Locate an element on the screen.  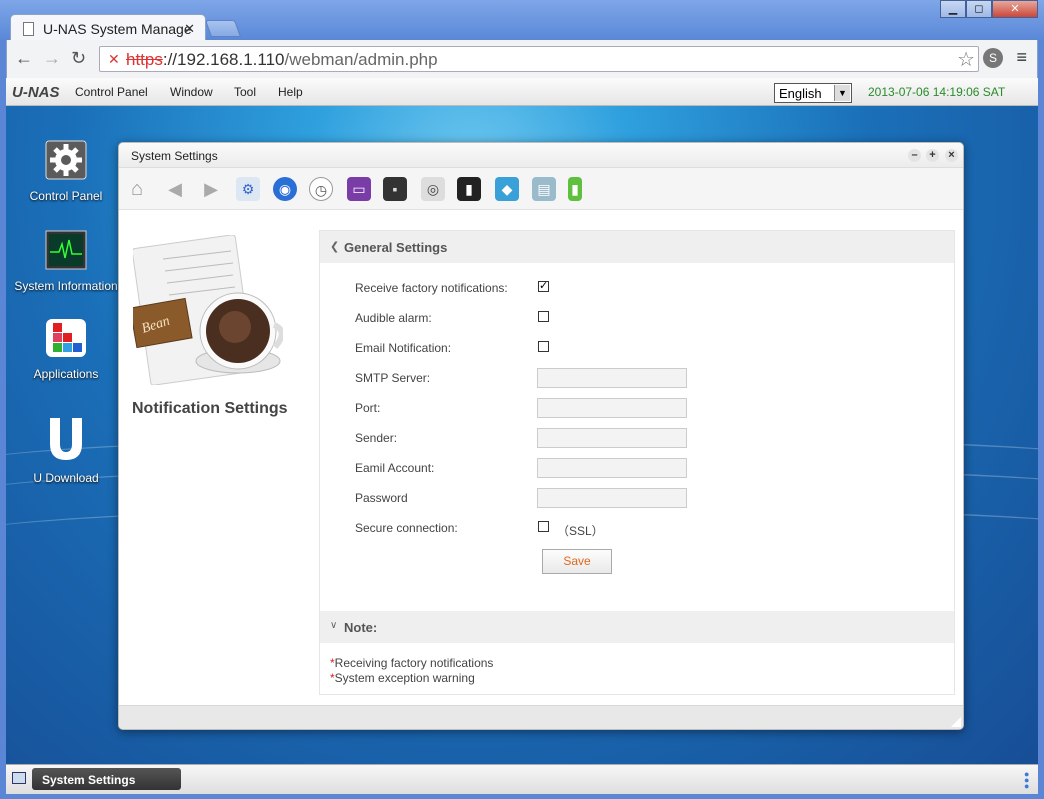
note-text: System exception warning is located at coordinates (404, 678).